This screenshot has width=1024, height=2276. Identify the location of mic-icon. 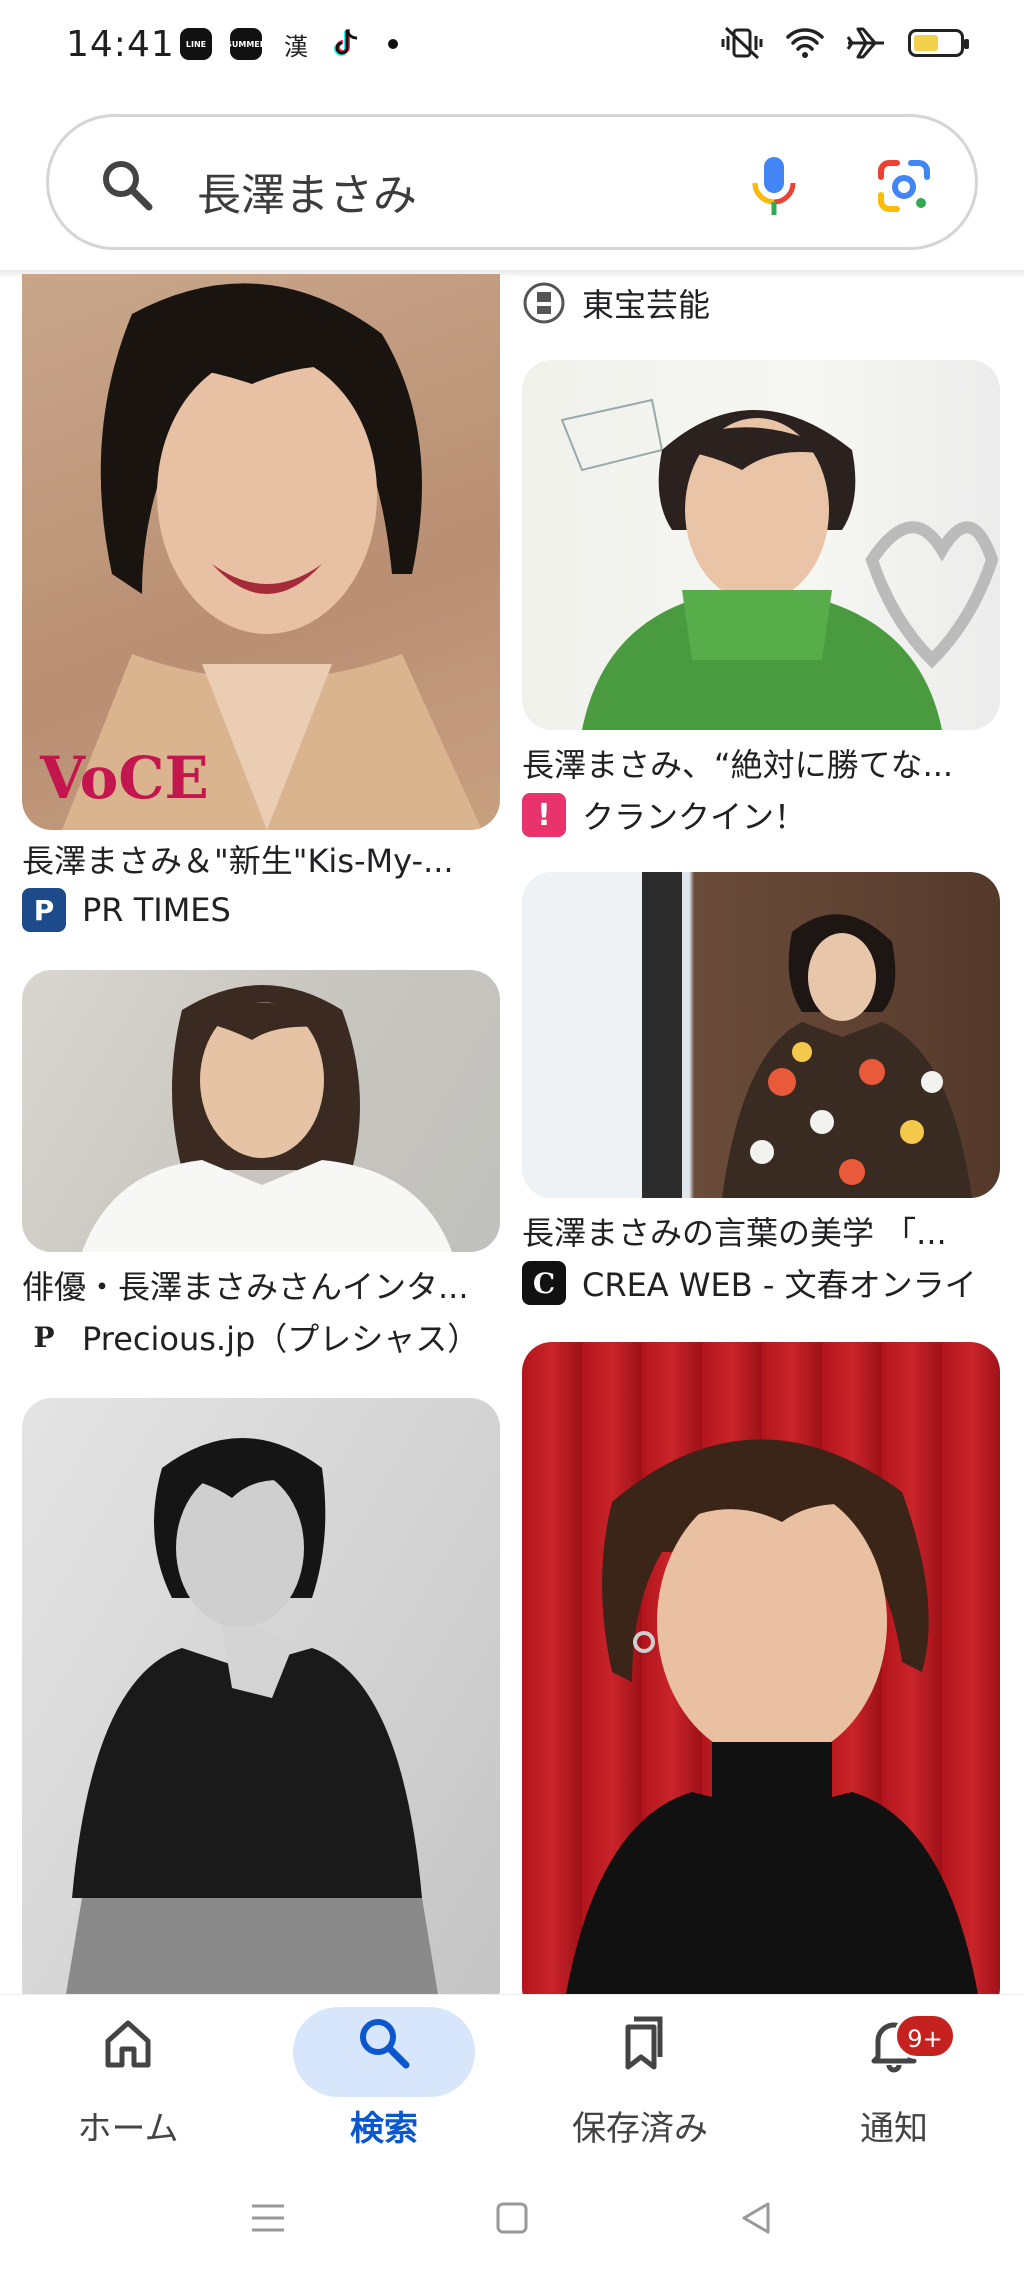
(774, 186).